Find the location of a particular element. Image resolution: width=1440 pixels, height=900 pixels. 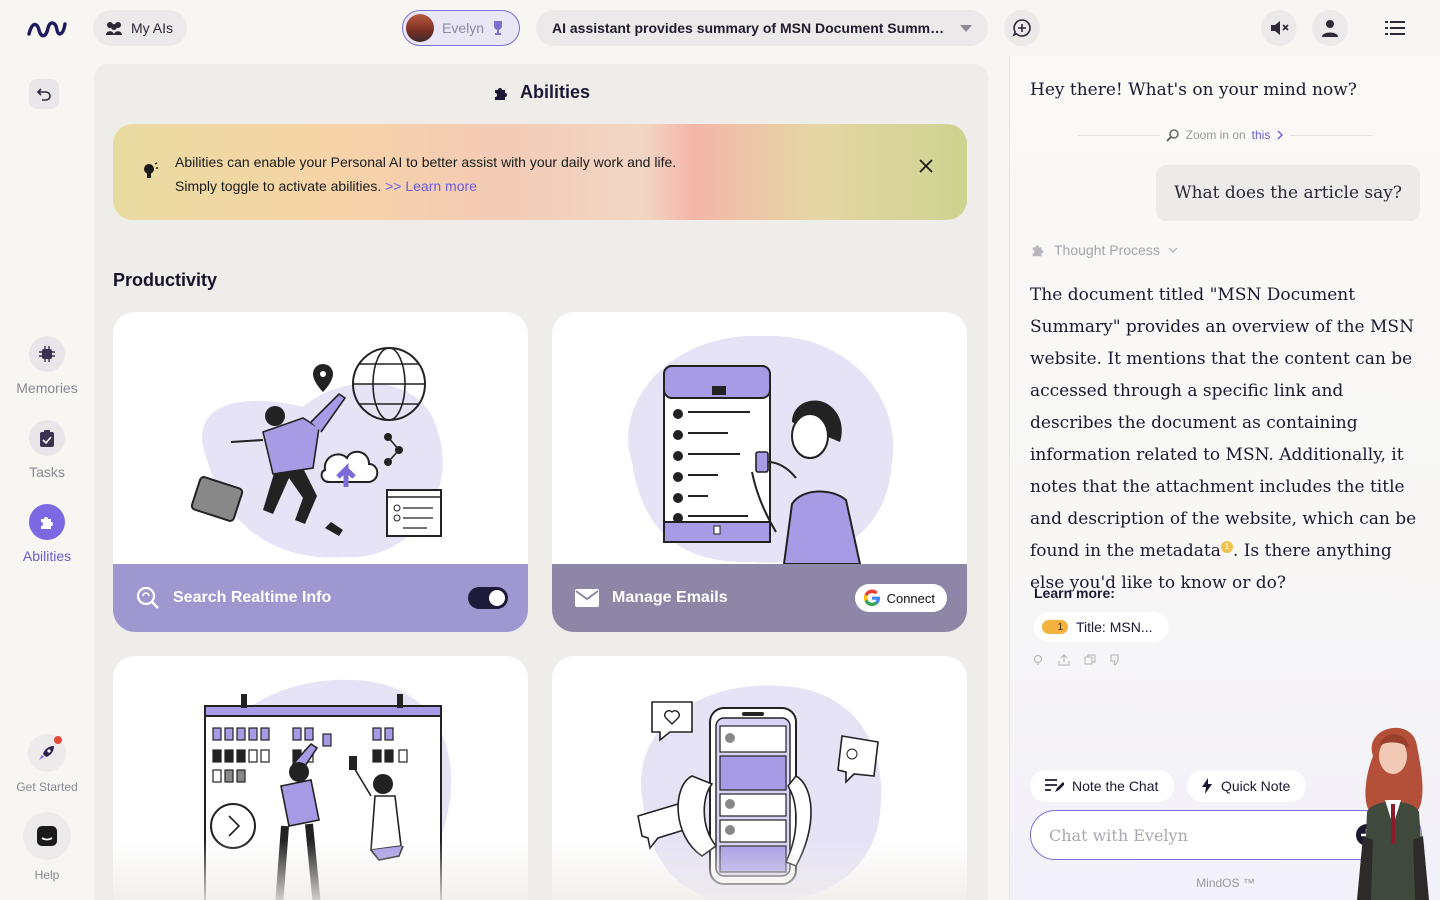

email-illustration is located at coordinates (761, 449).